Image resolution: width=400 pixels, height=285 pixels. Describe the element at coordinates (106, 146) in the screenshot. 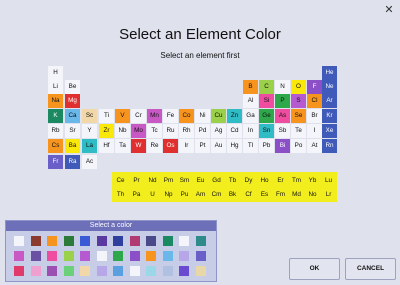

I see `element-hf: Hf` at that location.